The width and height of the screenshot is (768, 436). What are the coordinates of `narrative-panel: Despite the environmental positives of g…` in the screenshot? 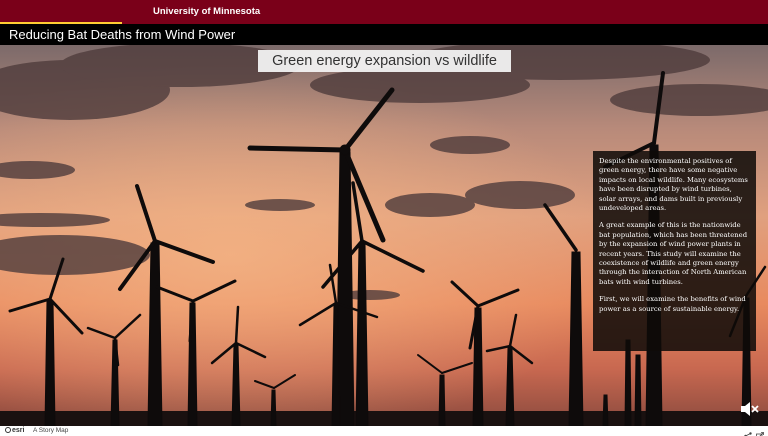 It's located at (674, 251).